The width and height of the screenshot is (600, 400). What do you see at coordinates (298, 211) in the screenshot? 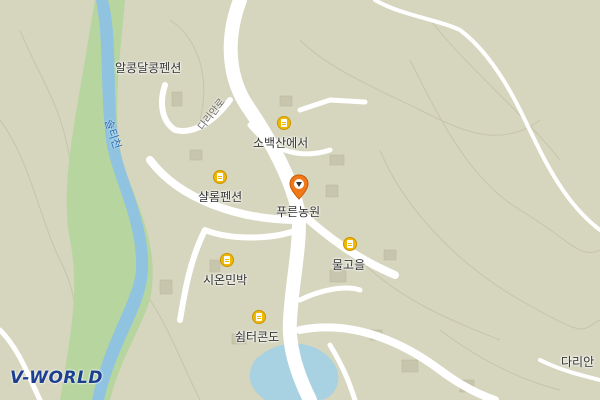
I see `place-label-pureun: 푸른농원` at bounding box center [298, 211].